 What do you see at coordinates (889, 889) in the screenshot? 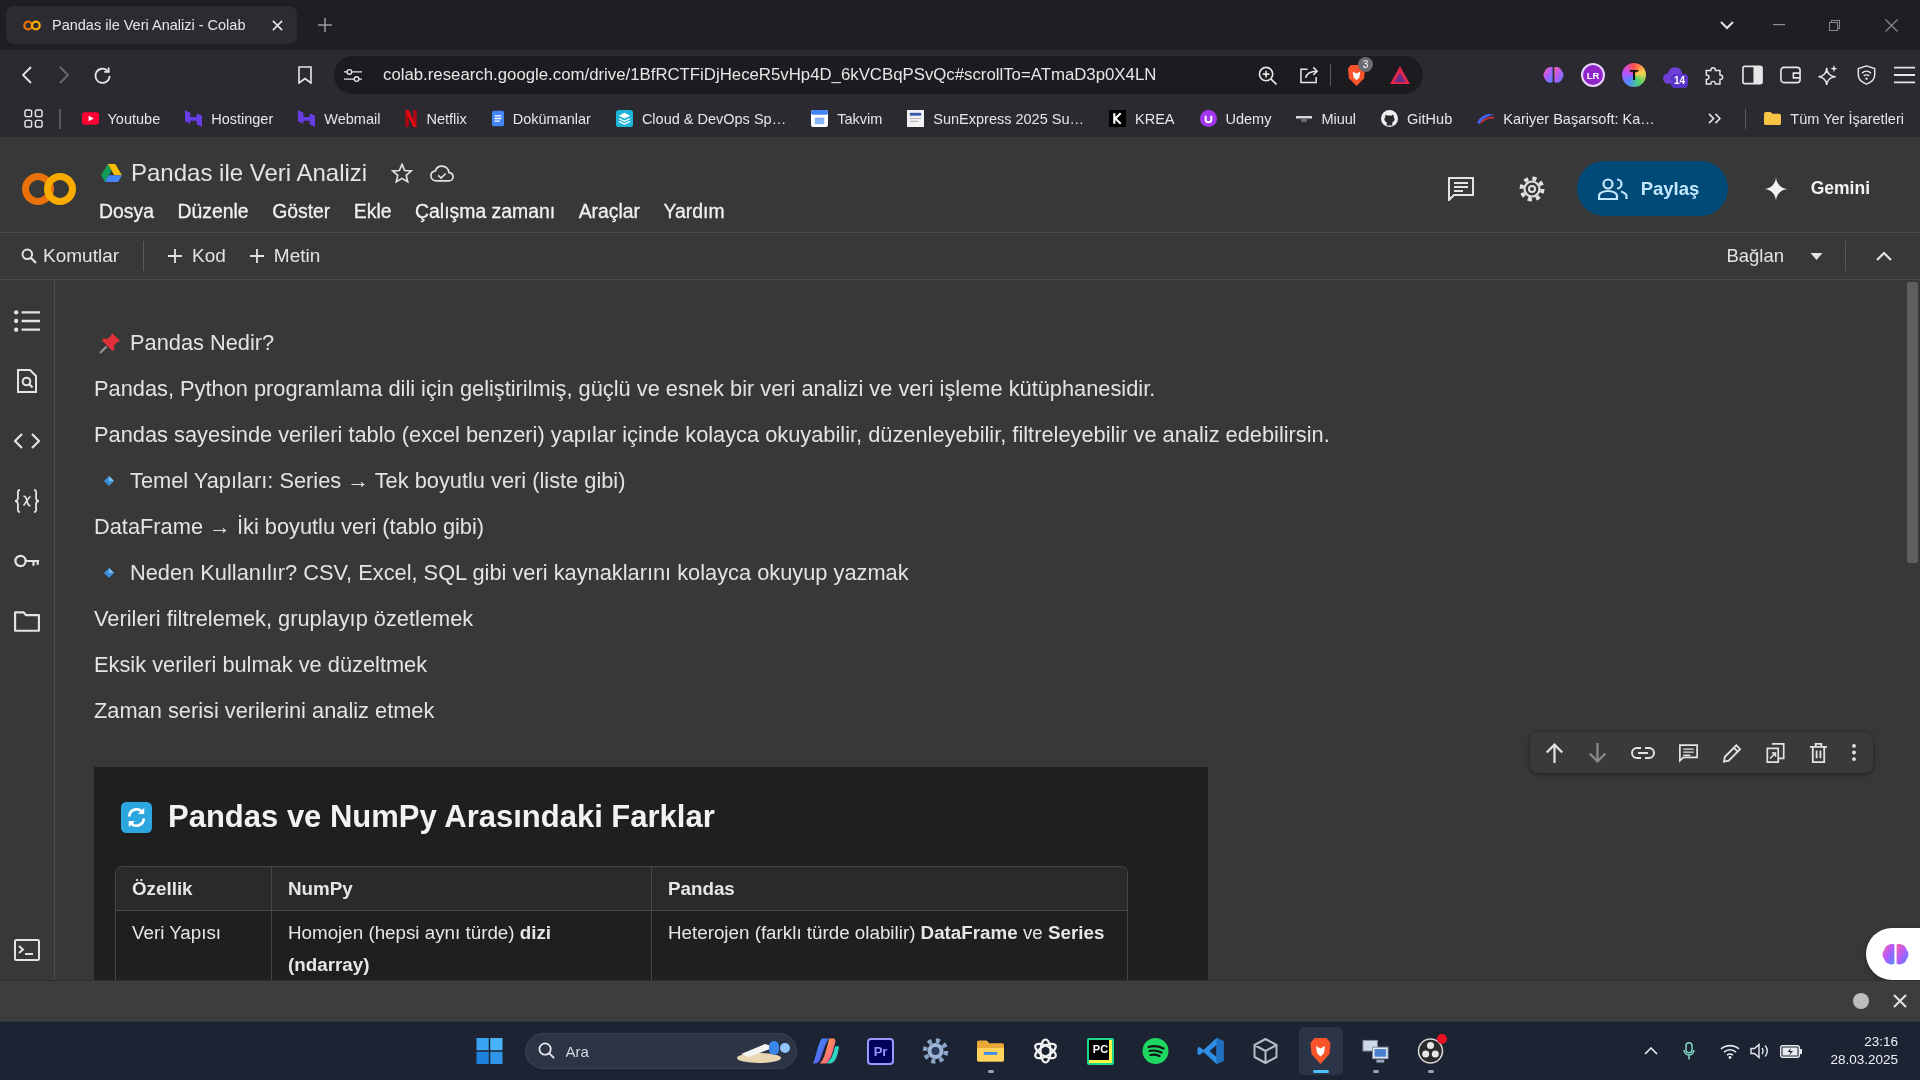
I see `column-header: Pandas` at bounding box center [889, 889].